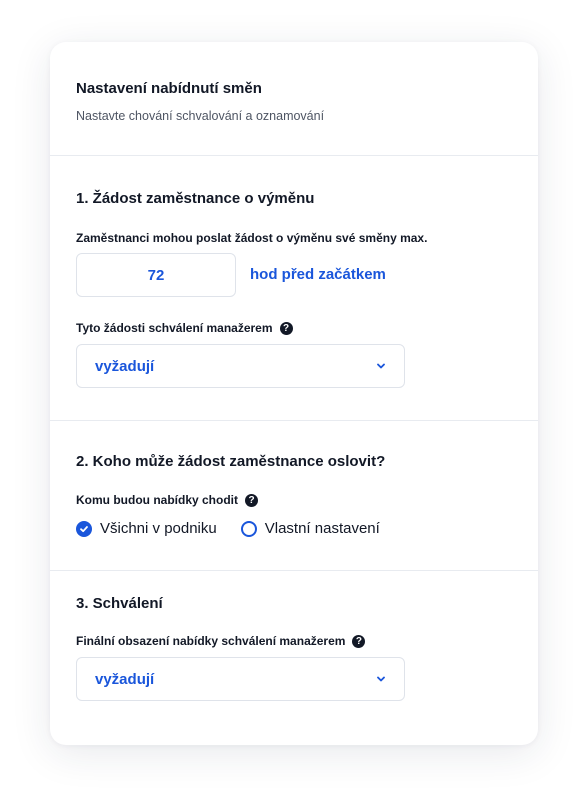  I want to click on hours-unit: hod před začátkem, so click(318, 274).